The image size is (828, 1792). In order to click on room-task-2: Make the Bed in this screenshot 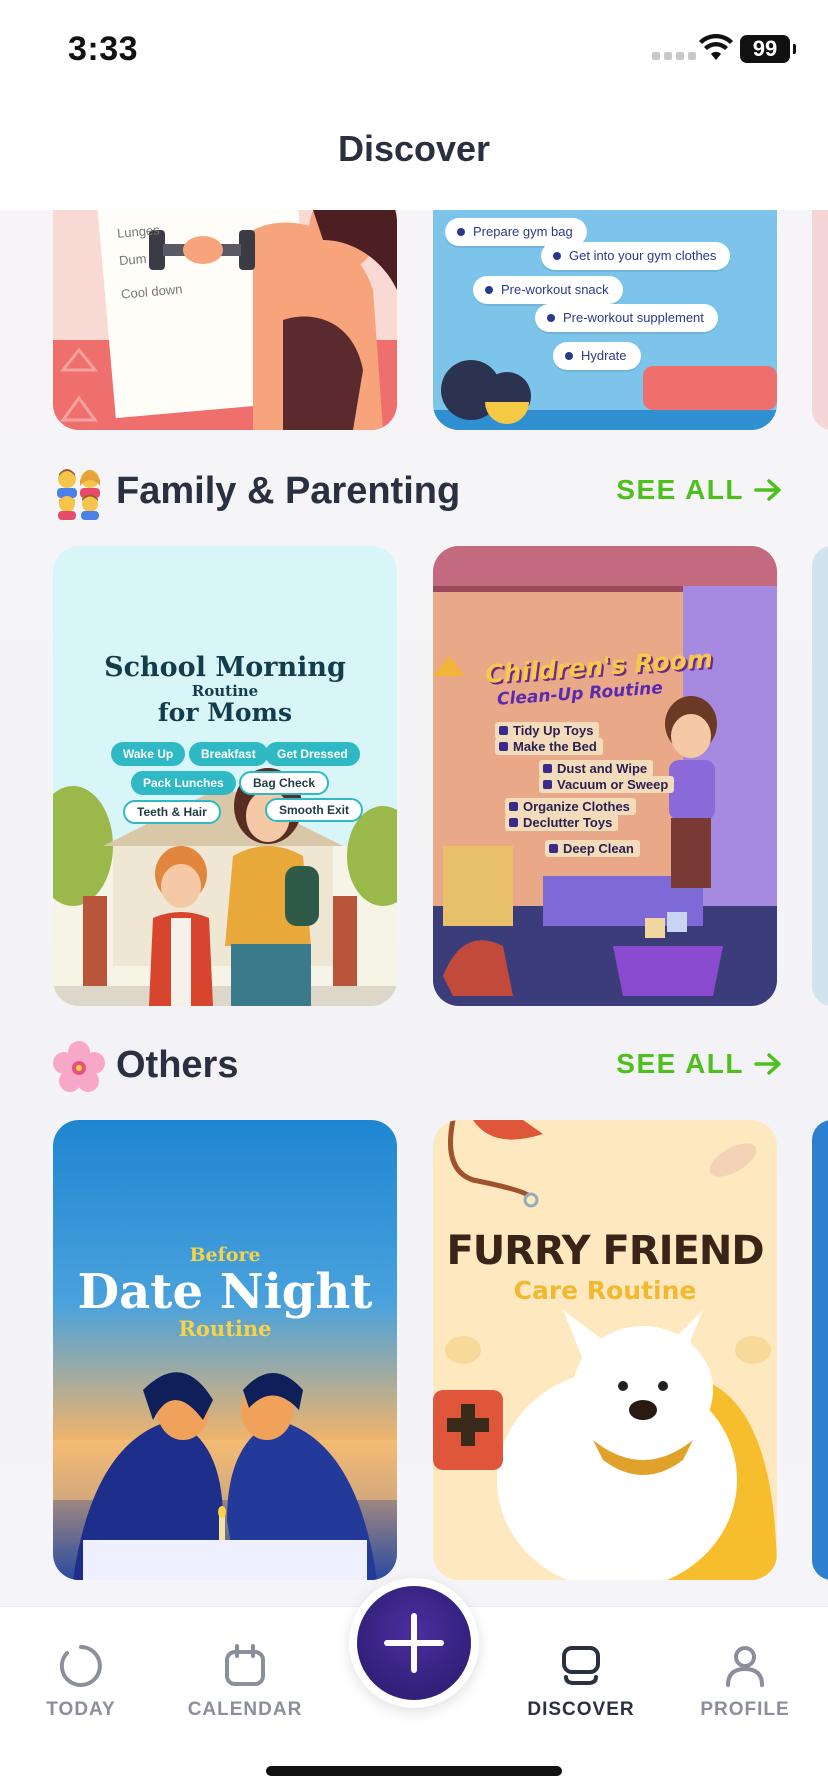, I will do `click(549, 746)`.